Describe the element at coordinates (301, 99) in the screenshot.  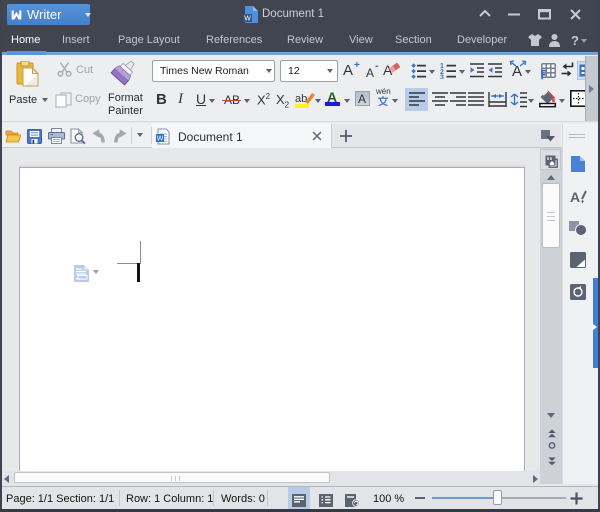
I see `svg-text: ab` at that location.